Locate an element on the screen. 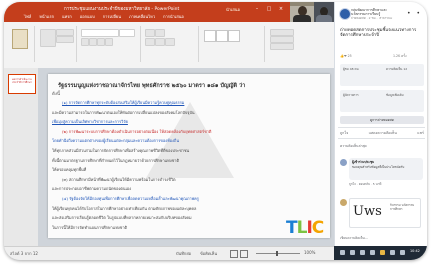 This screenshot has height=265, width=431. replace-button is located at coordinates (282, 39).